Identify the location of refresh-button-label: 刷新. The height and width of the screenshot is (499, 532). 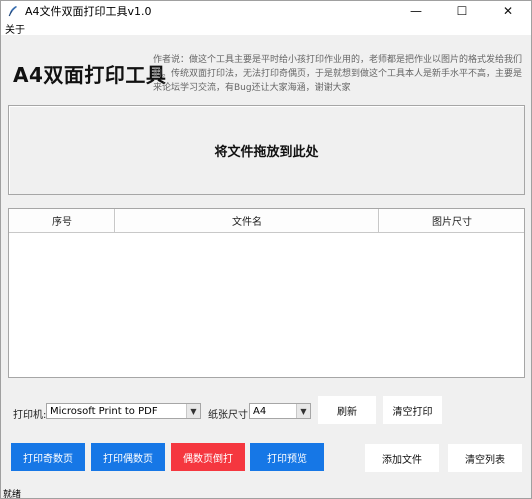
(347, 412).